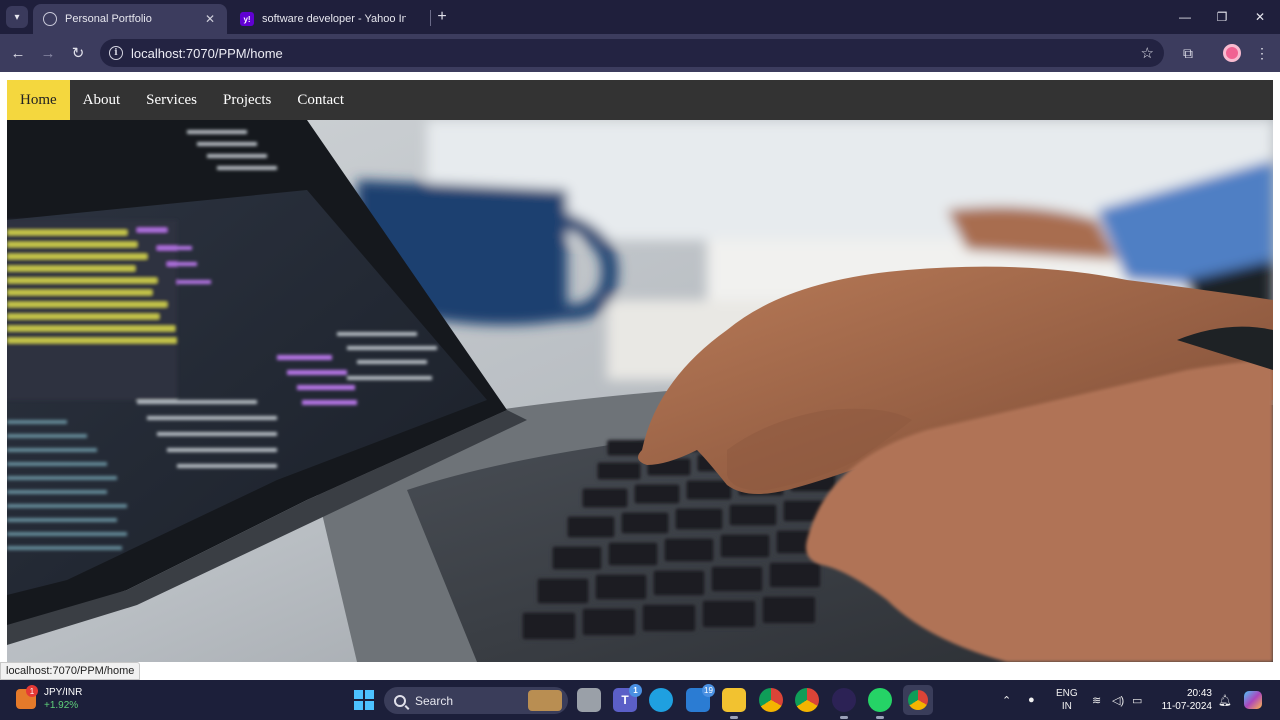 The image size is (1280, 720). What do you see at coordinates (108, 19) in the screenshot?
I see `tab-title: Personal Portfolio` at bounding box center [108, 19].